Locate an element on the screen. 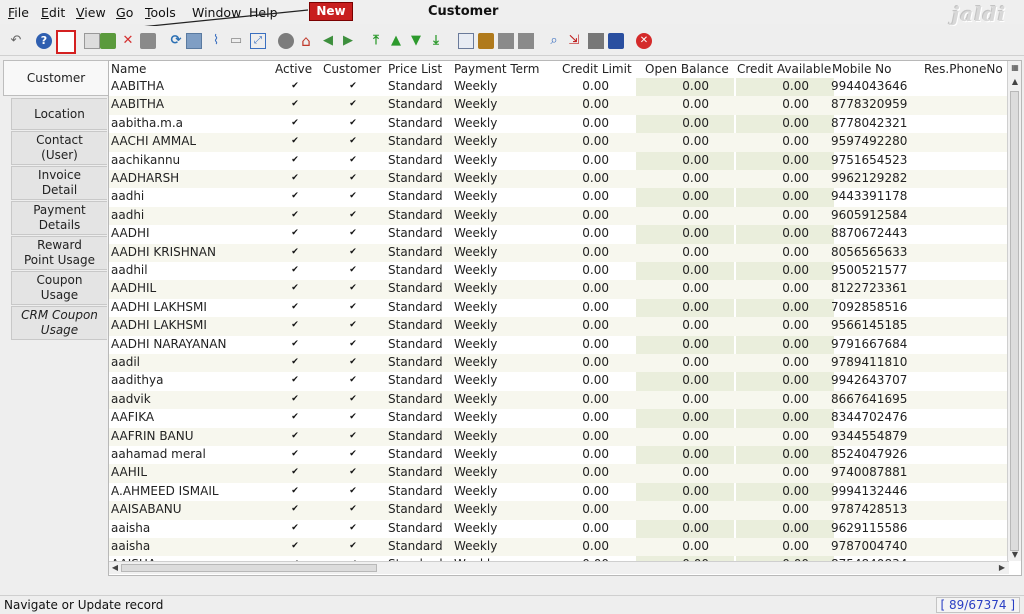 This screenshot has width=1024, height=614. help-icon: ? is located at coordinates (44, 41).